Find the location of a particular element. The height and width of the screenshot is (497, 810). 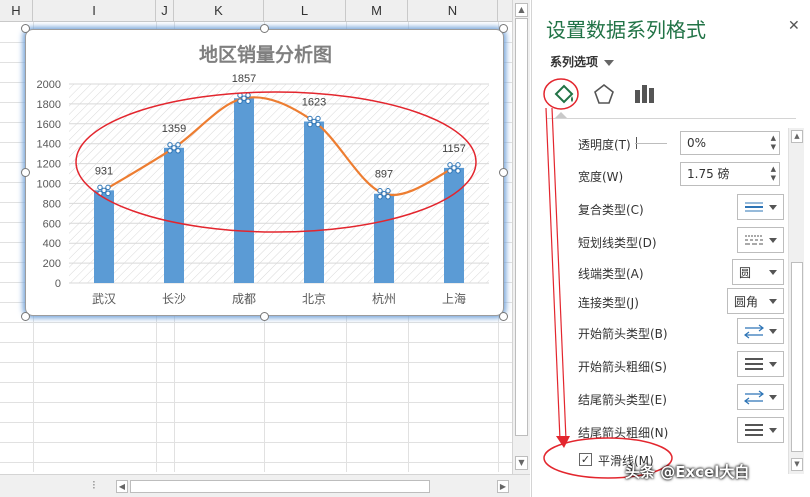

series-options-dropdown: 系列选项 is located at coordinates (582, 61).